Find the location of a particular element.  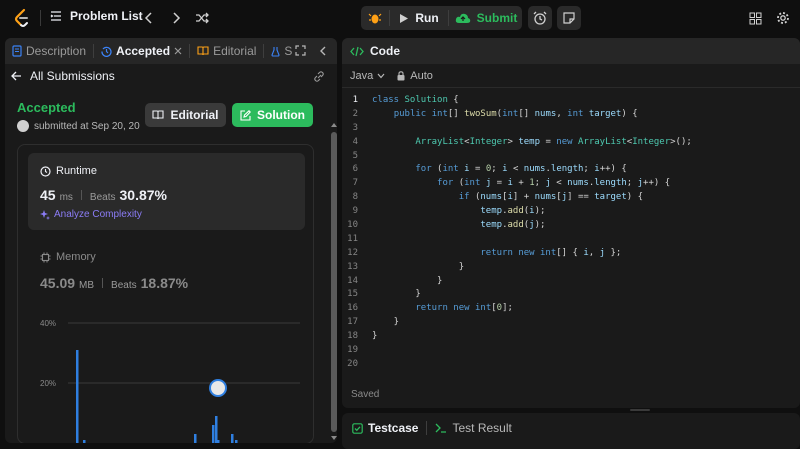

note-icon is located at coordinates (569, 18).